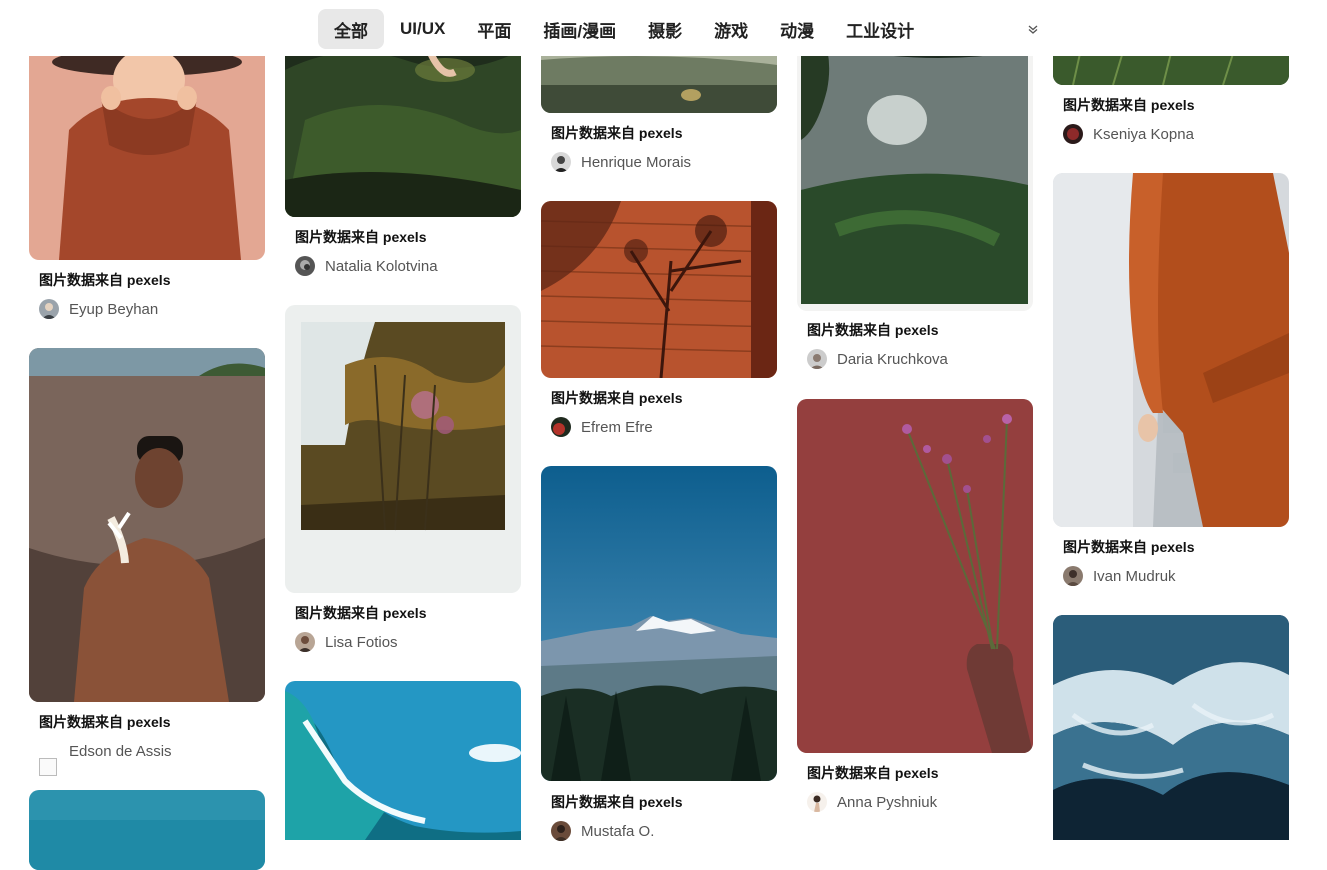  What do you see at coordinates (114, 309) in the screenshot?
I see `author-name: Eyup Beyhan` at bounding box center [114, 309].